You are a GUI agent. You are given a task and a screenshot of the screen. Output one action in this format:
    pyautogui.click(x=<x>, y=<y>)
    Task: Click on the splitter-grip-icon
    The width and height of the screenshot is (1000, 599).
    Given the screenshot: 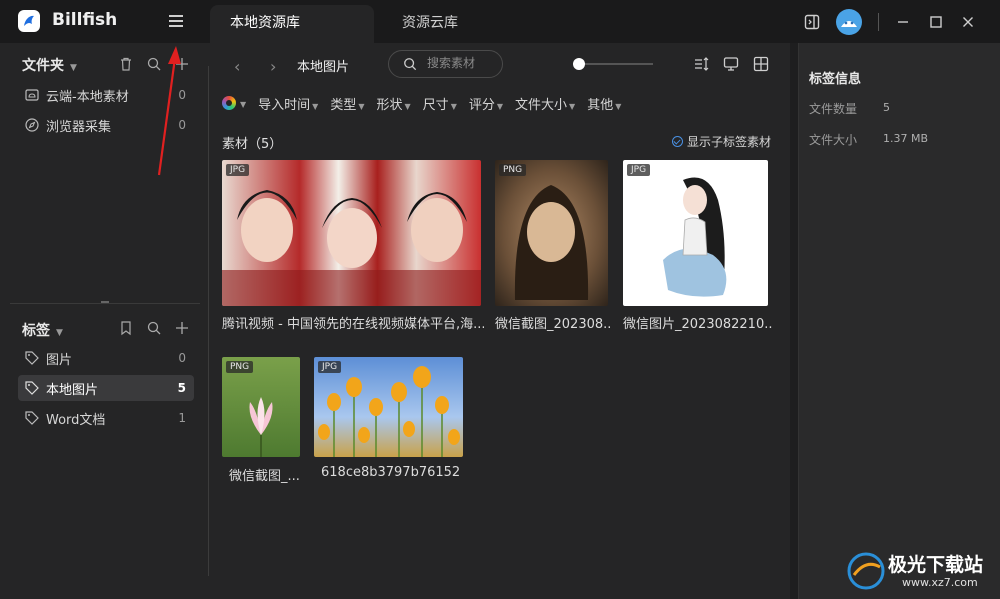 What is the action you would take?
    pyautogui.click(x=105, y=302)
    